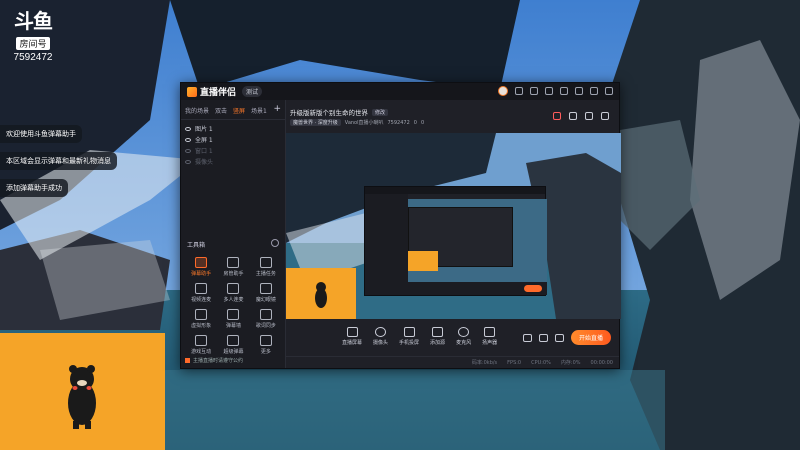  I want to click on tool-label: 多人连麦, so click(233, 300).